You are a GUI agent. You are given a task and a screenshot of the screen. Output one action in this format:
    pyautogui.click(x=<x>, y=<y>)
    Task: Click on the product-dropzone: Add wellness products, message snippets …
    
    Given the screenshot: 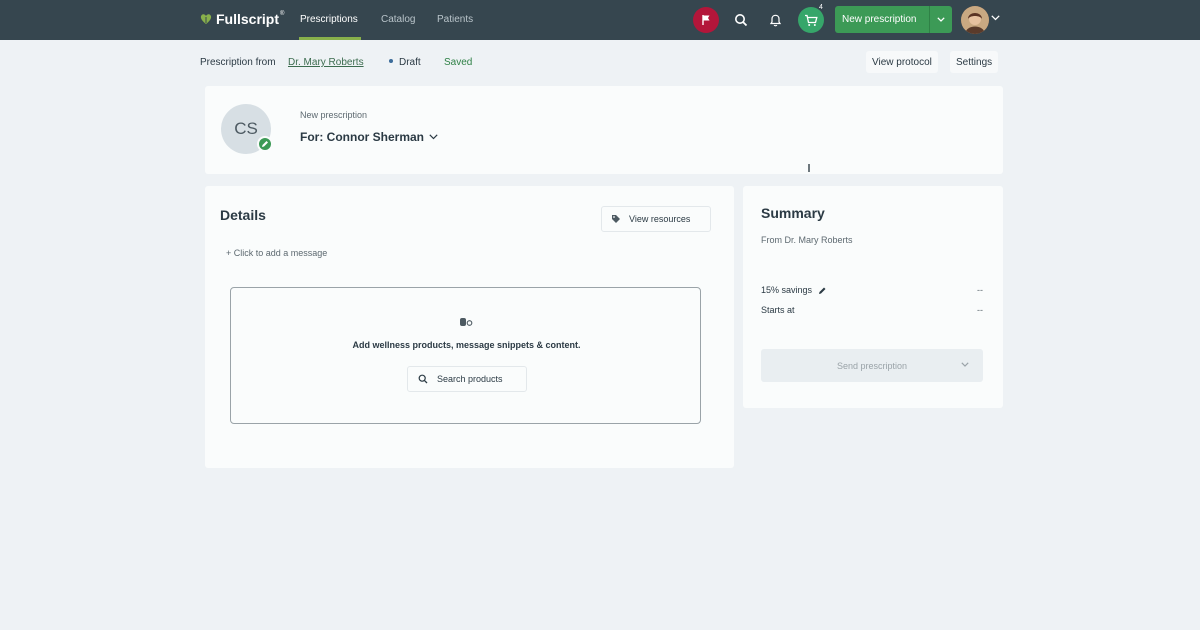 What is the action you would take?
    pyautogui.click(x=465, y=355)
    